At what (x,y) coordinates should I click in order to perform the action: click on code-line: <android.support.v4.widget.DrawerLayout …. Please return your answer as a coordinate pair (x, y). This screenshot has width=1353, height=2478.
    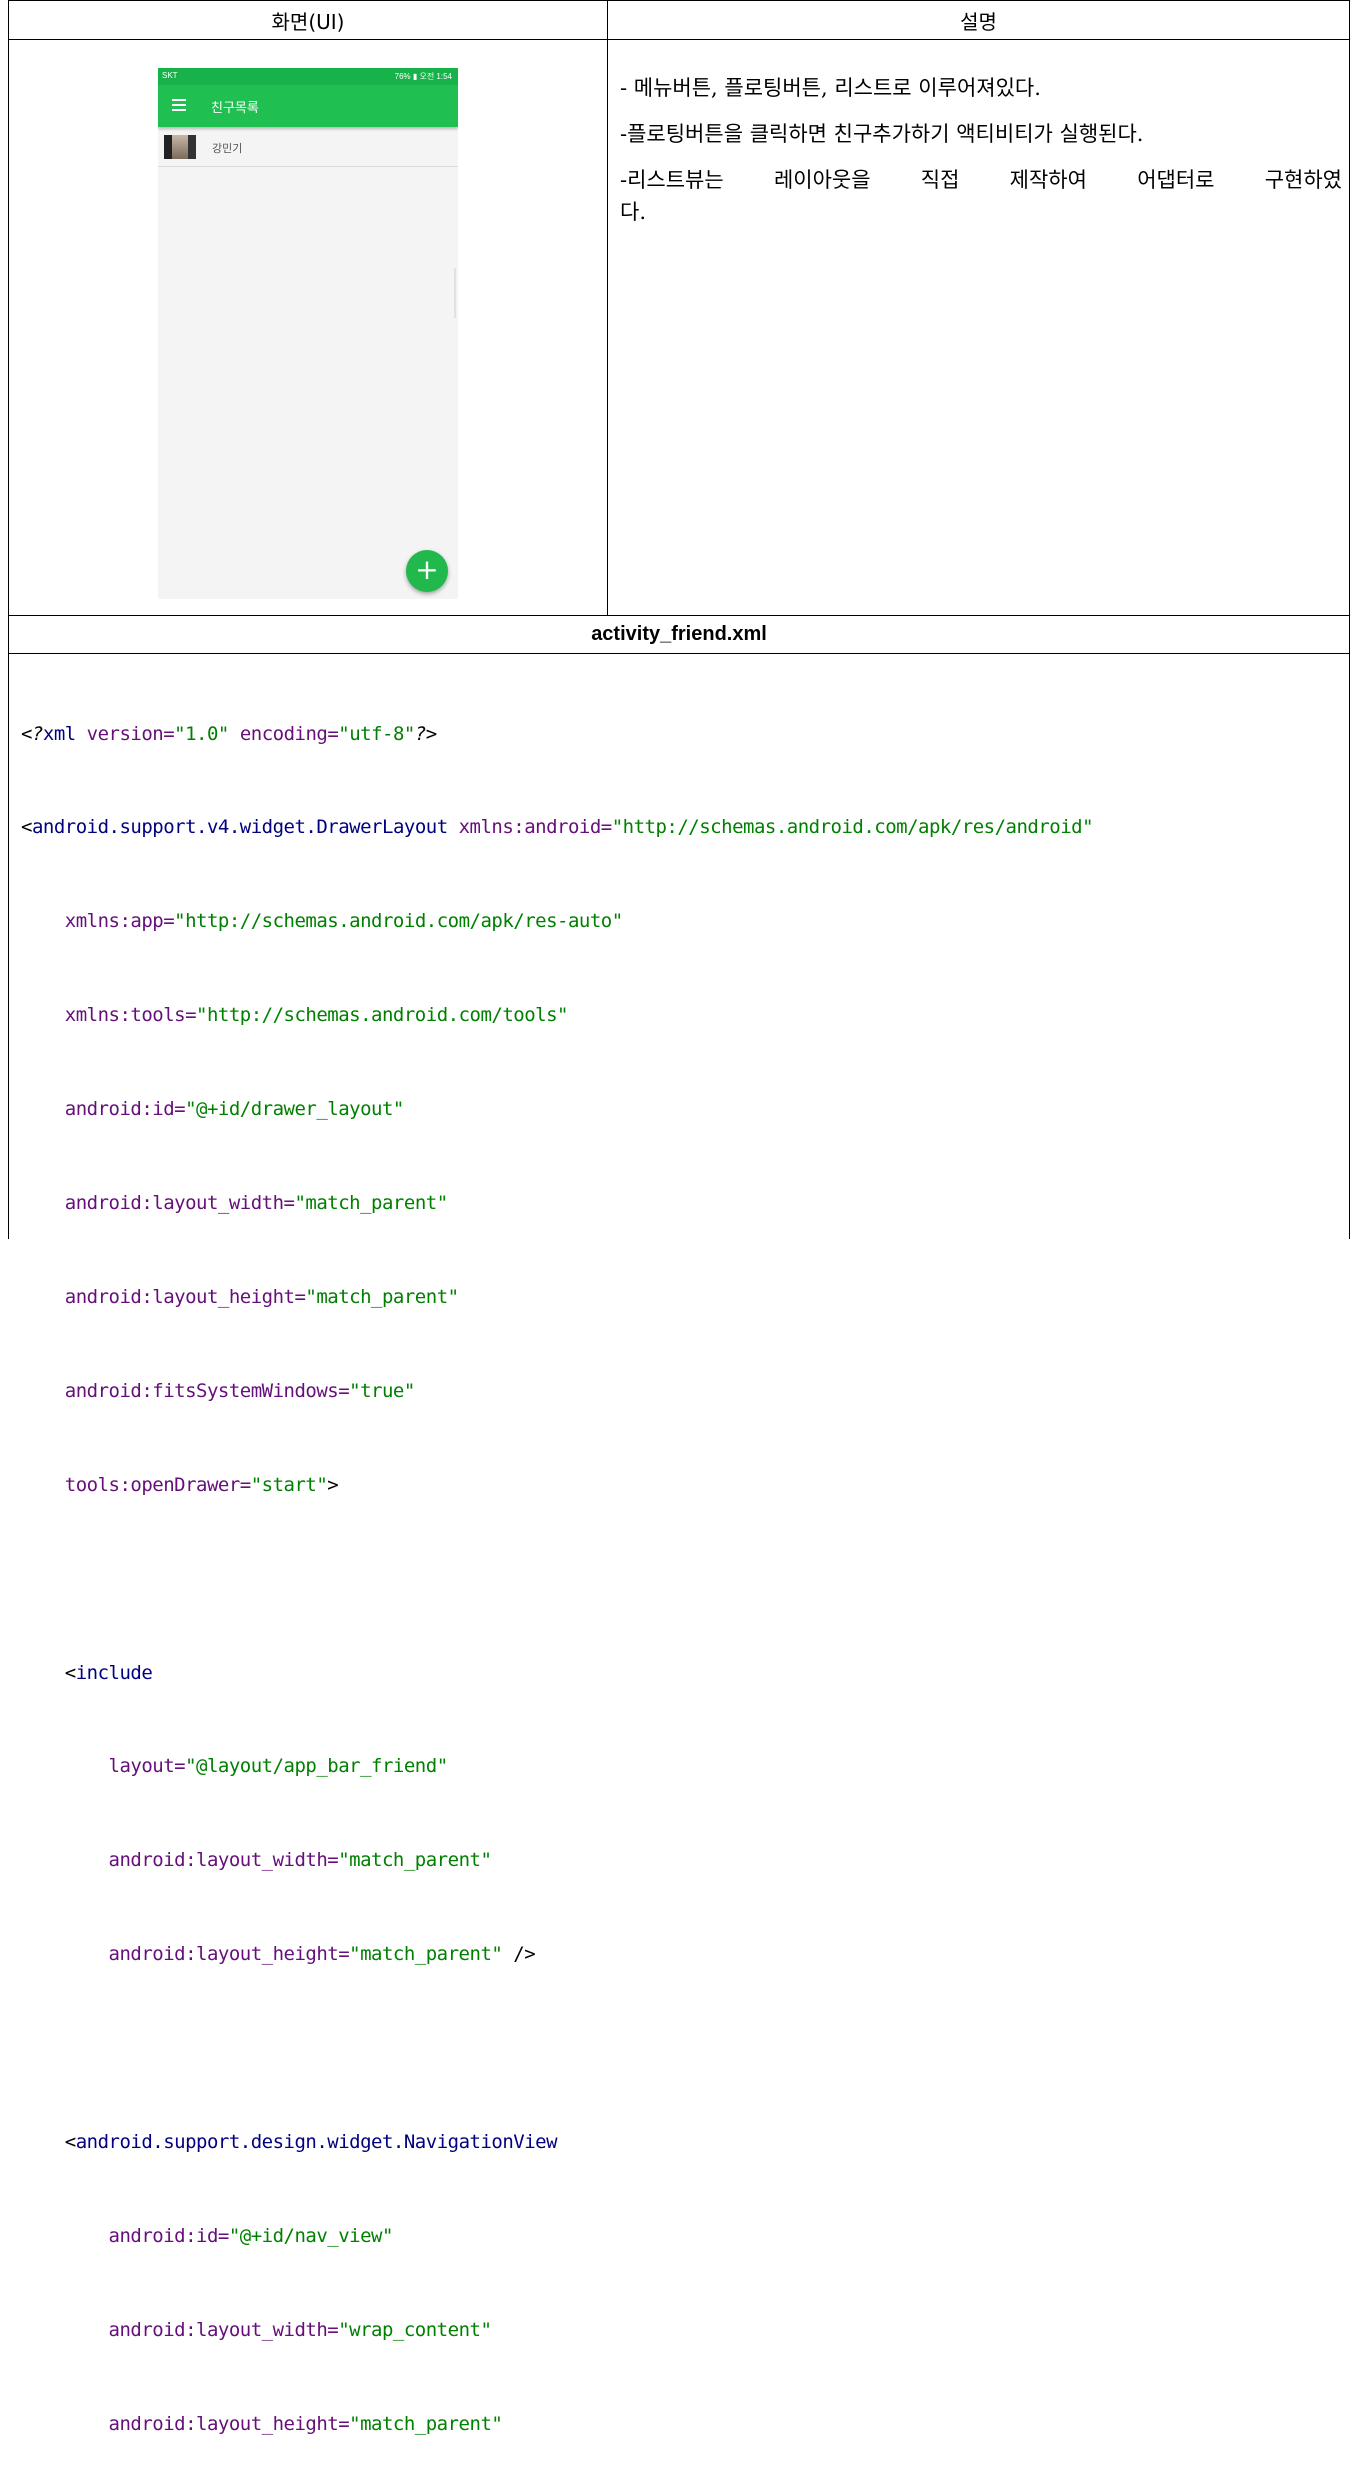
    Looking at the image, I should click on (557, 827).